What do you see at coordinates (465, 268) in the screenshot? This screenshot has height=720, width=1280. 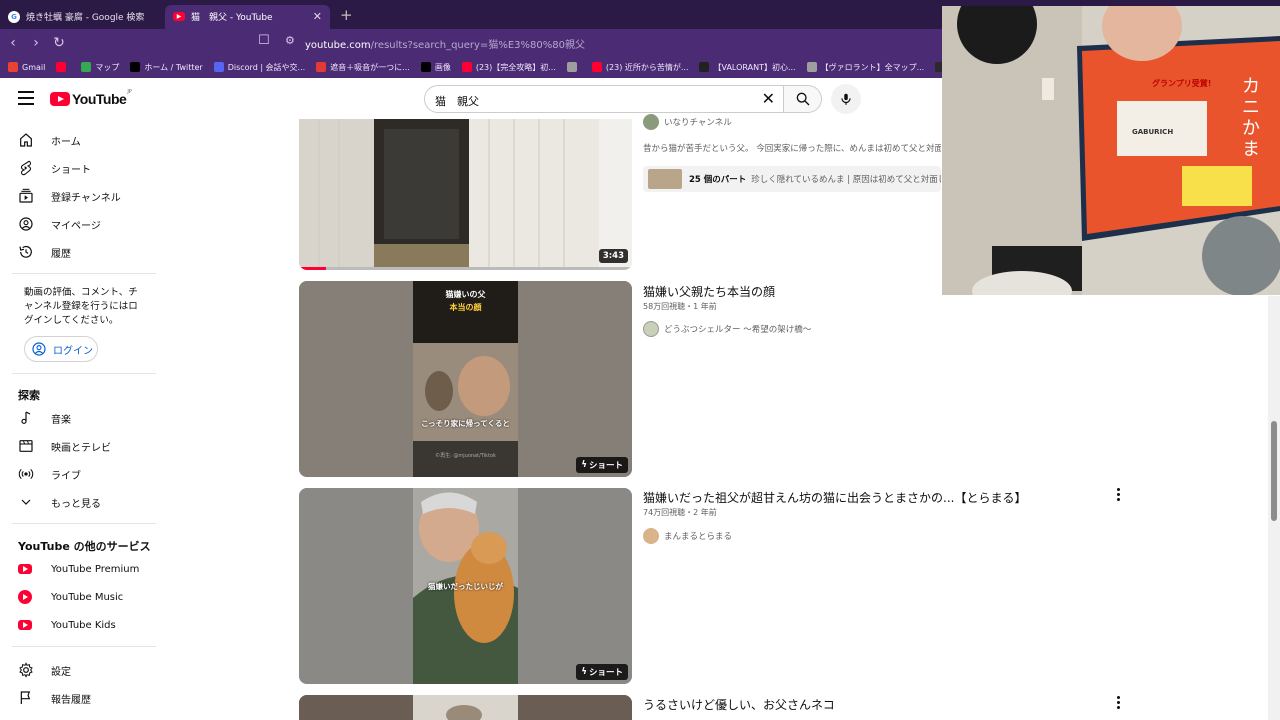 I see `watch-progress-track` at bounding box center [465, 268].